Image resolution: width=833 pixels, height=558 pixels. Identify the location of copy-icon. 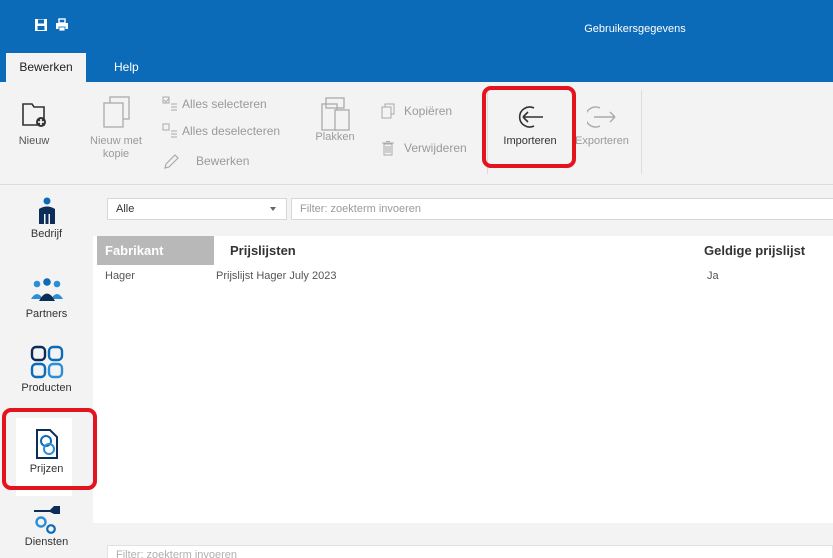
(388, 111).